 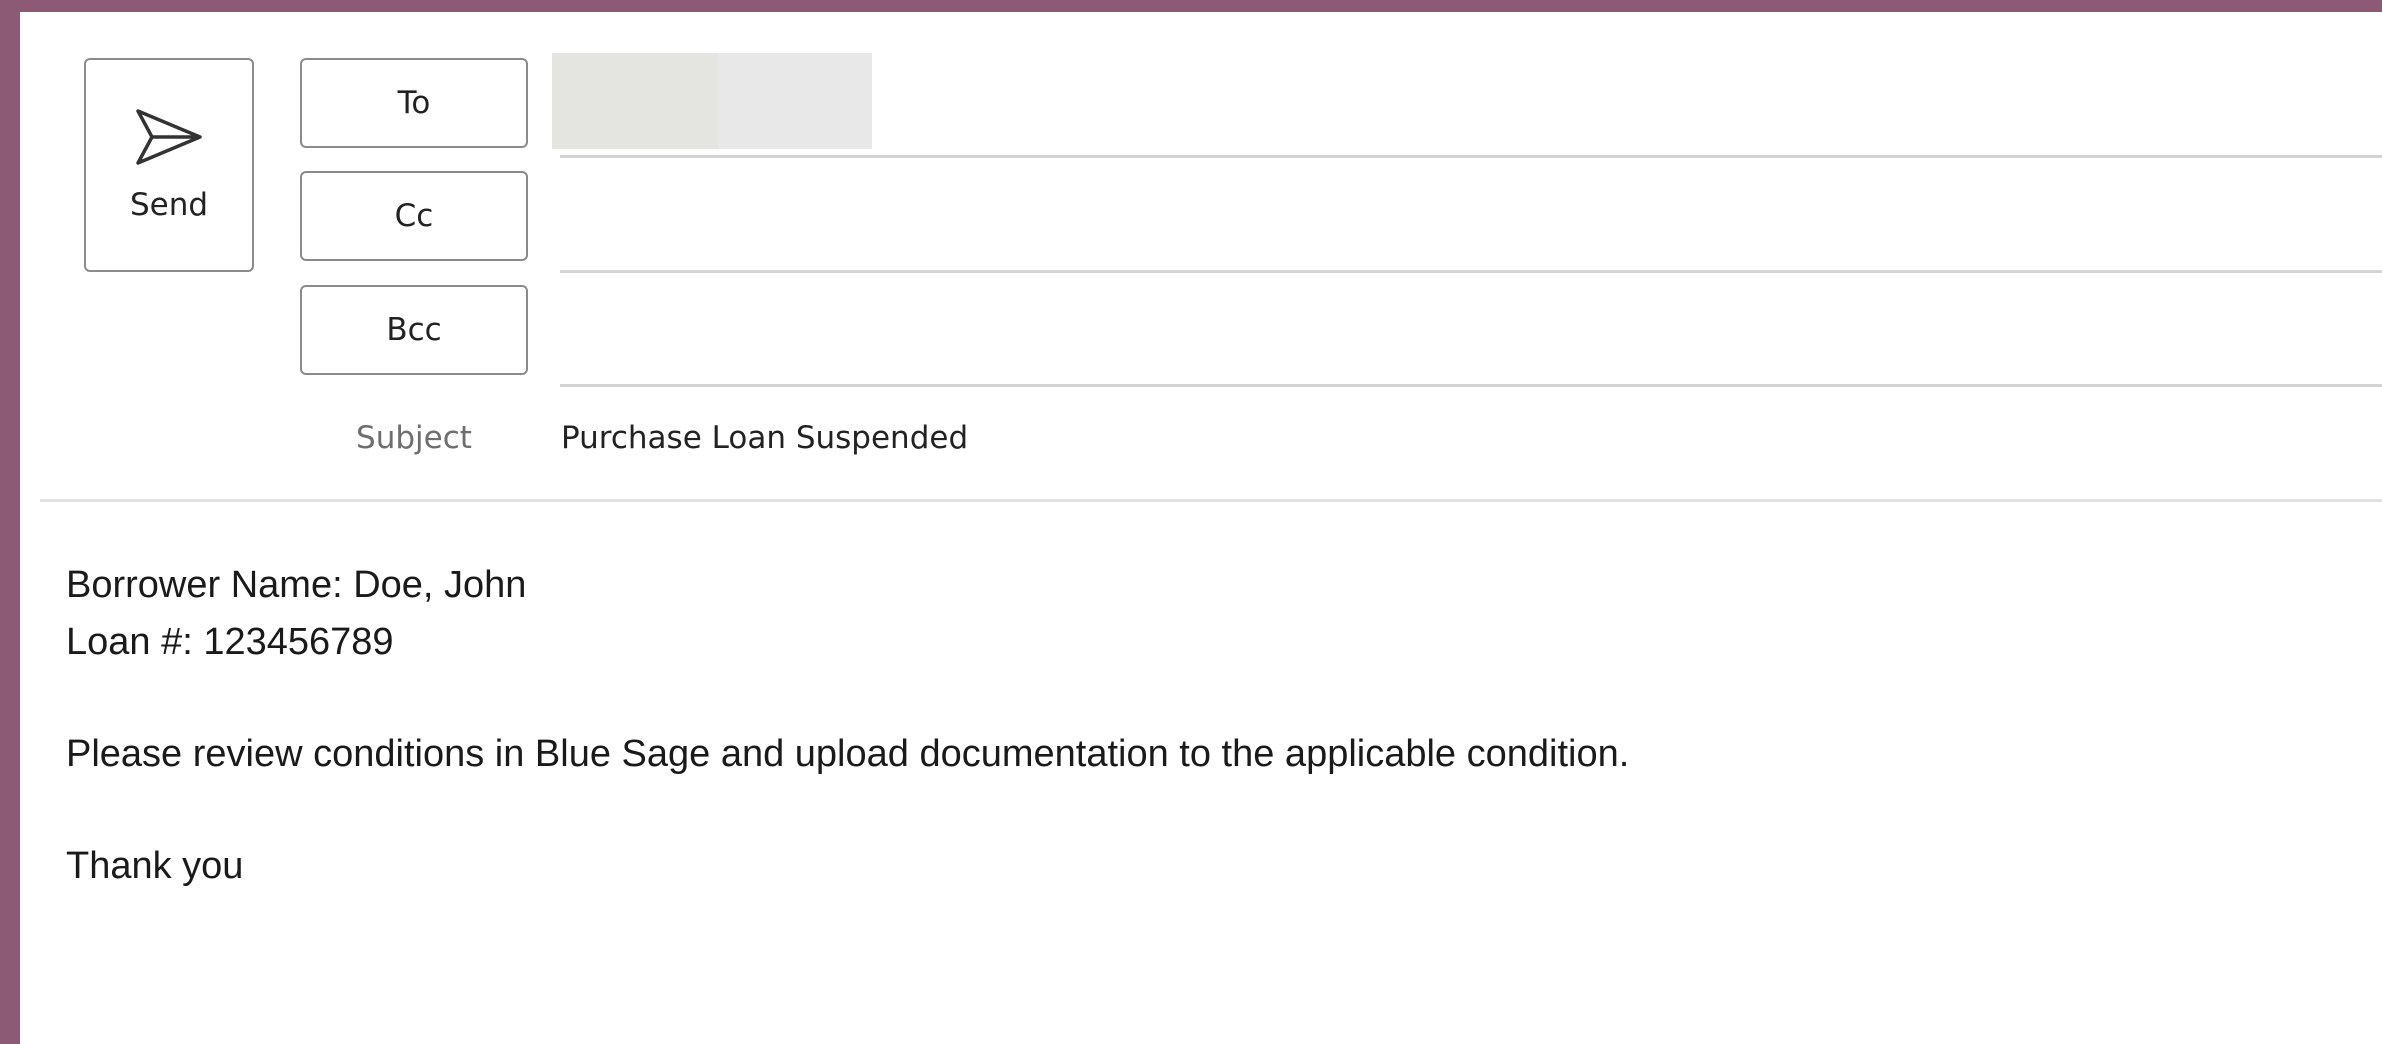 What do you see at coordinates (414, 216) in the screenshot?
I see `cc-button: Cc` at bounding box center [414, 216].